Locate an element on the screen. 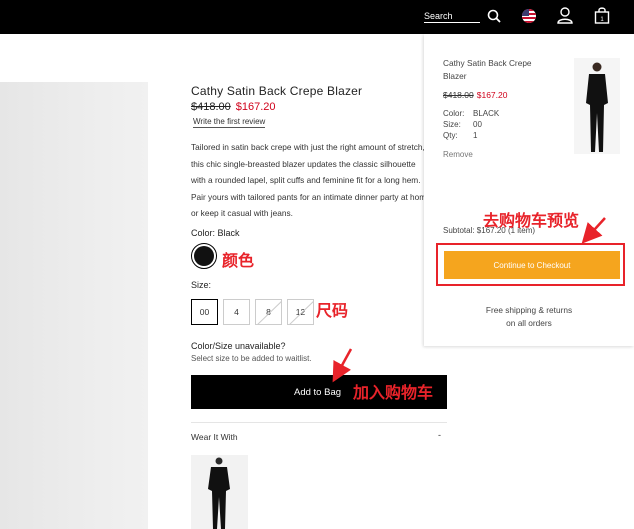 This screenshot has width=634, height=529. arrow-to-add-to-bag is located at coordinates (342, 365).